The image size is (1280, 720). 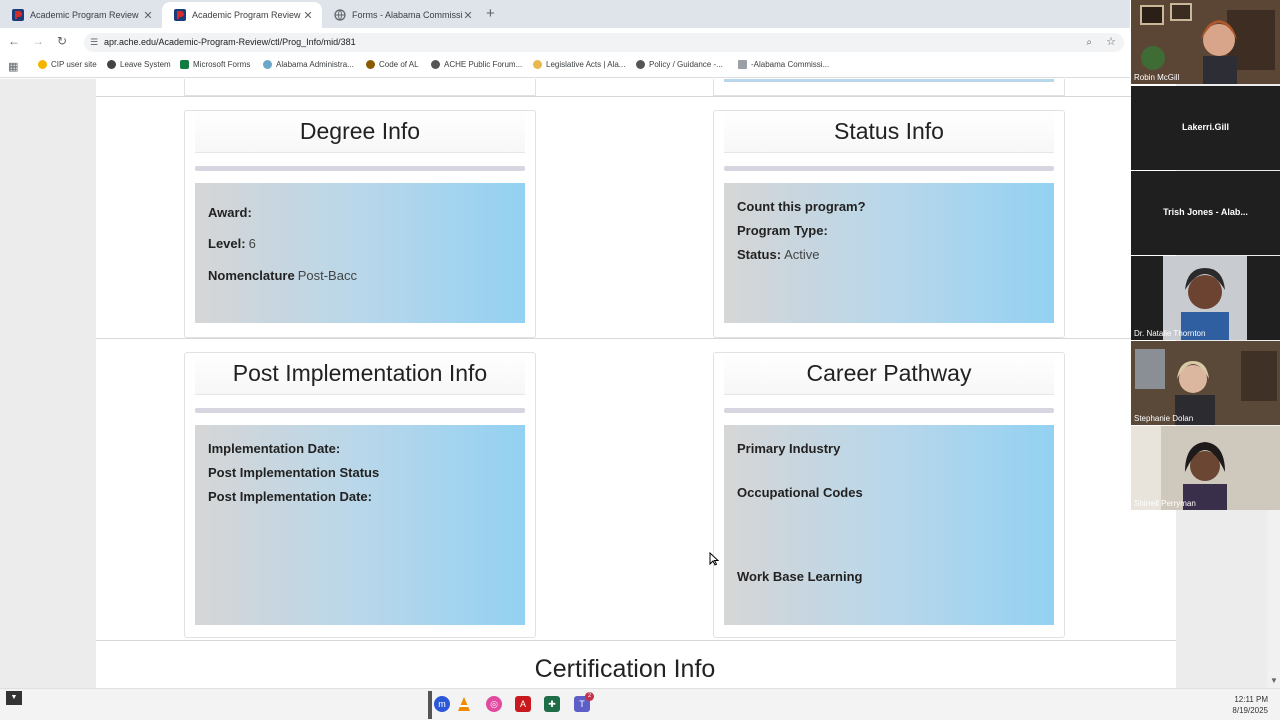 I want to click on bookmark-microsoft-forms: Microsoft Forms, so click(x=215, y=64).